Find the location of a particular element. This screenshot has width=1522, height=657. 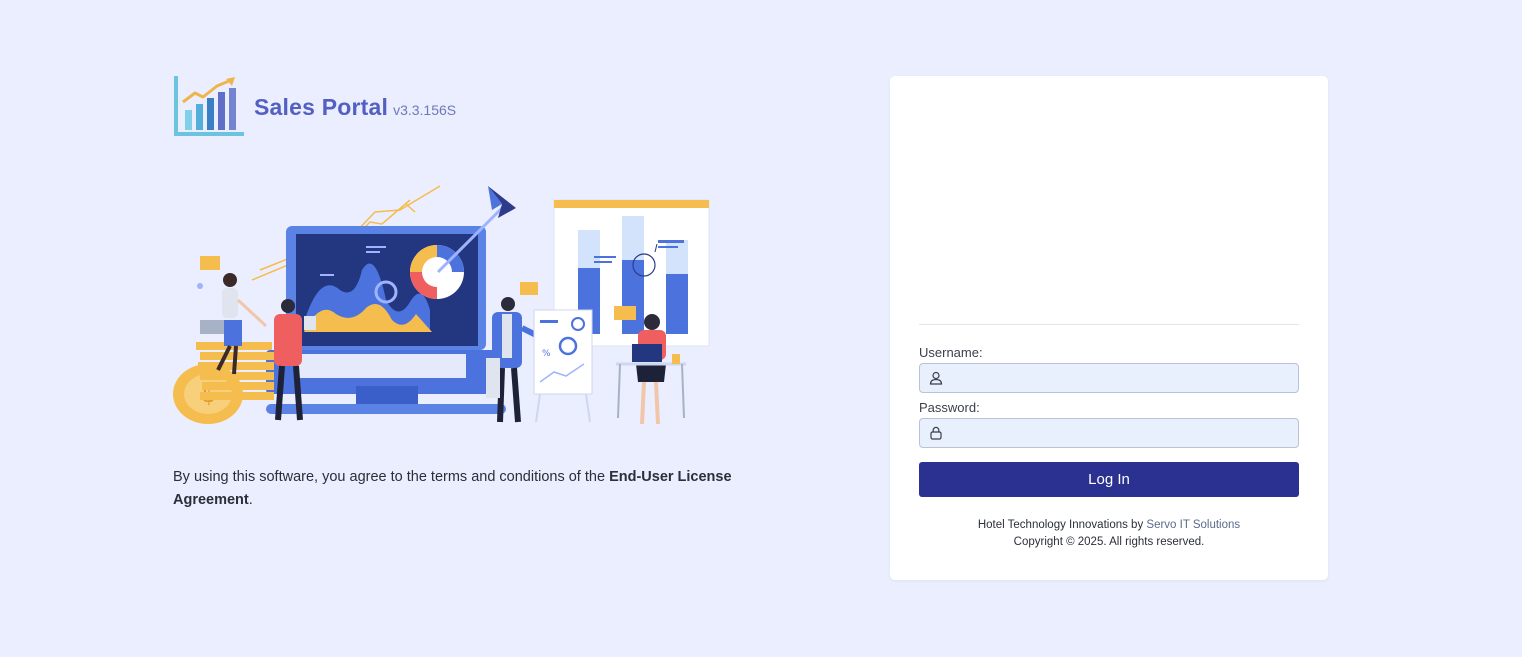

card-divider is located at coordinates (1109, 324).